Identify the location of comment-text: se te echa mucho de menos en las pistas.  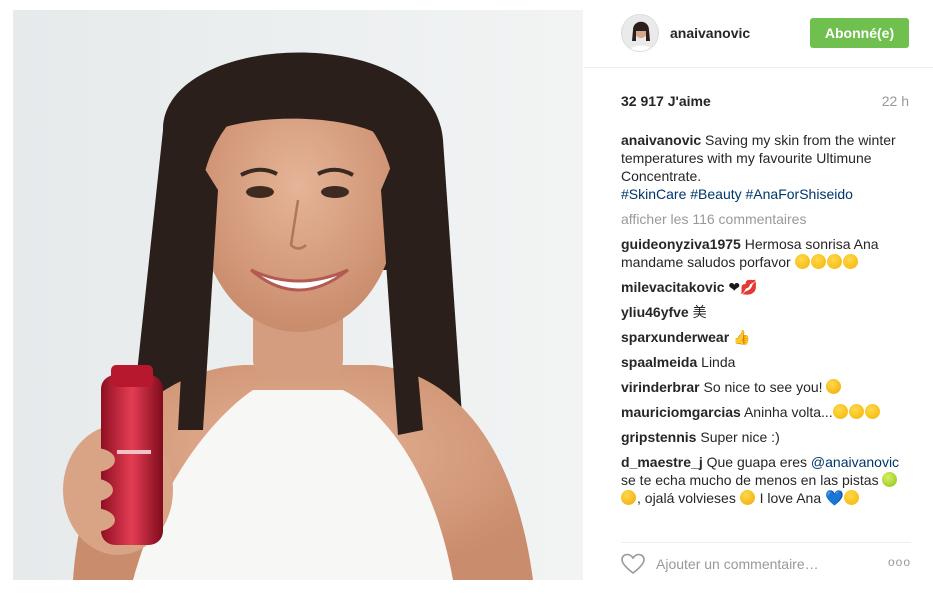
(750, 480).